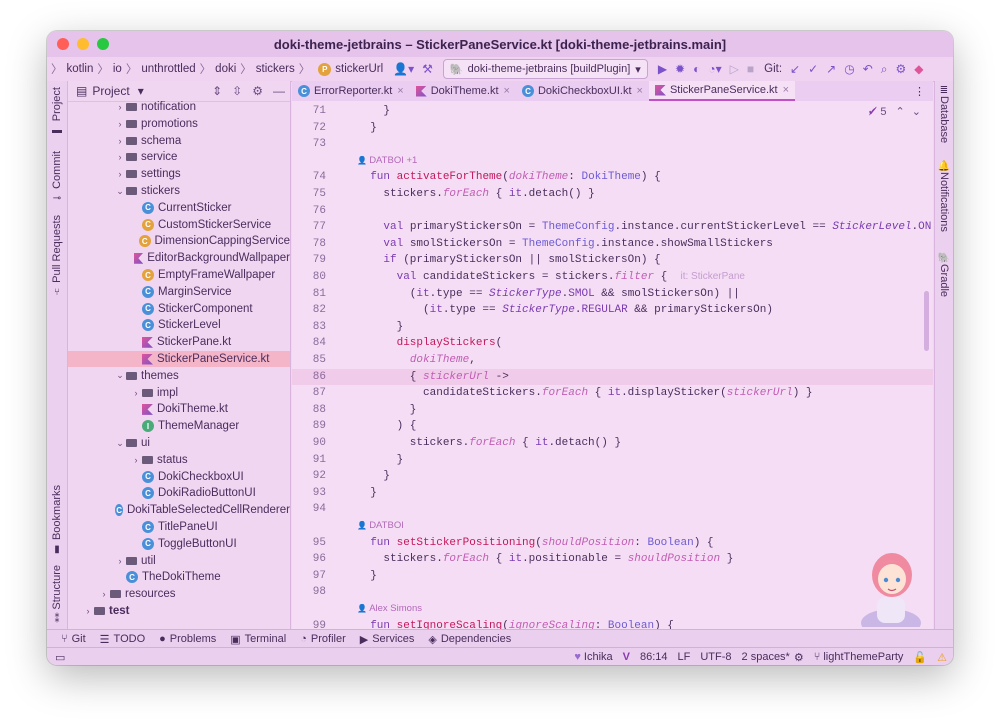 This screenshot has width=1000, height=727. What do you see at coordinates (309, 360) in the screenshot?
I see `line-number: 85` at bounding box center [309, 360].